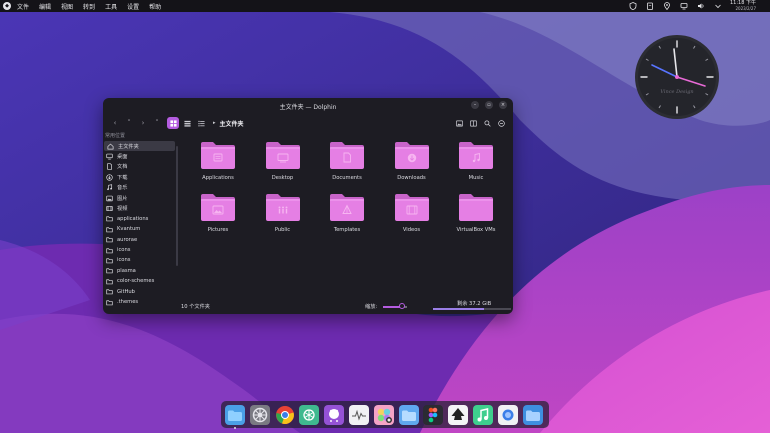 This screenshot has height=433, width=770. What do you see at coordinates (650, 6) in the screenshot?
I see `clipboard-icon` at bounding box center [650, 6].